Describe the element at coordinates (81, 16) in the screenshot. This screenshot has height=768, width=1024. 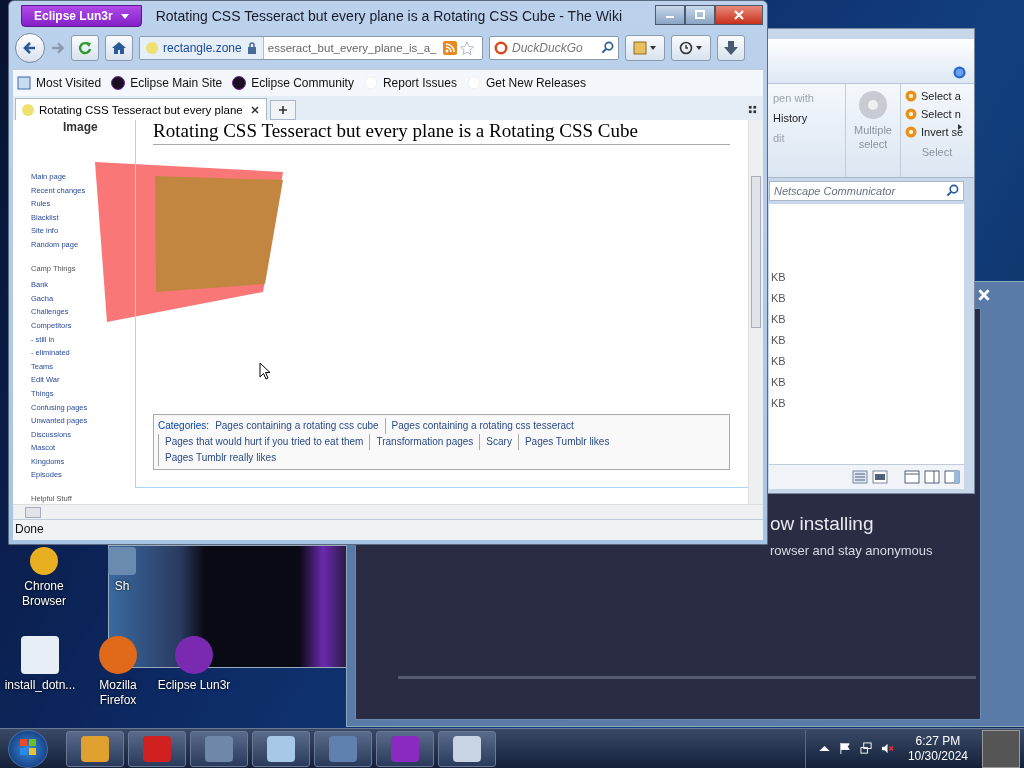
I see `app-menu-button: Eclipse Lun3r` at that location.